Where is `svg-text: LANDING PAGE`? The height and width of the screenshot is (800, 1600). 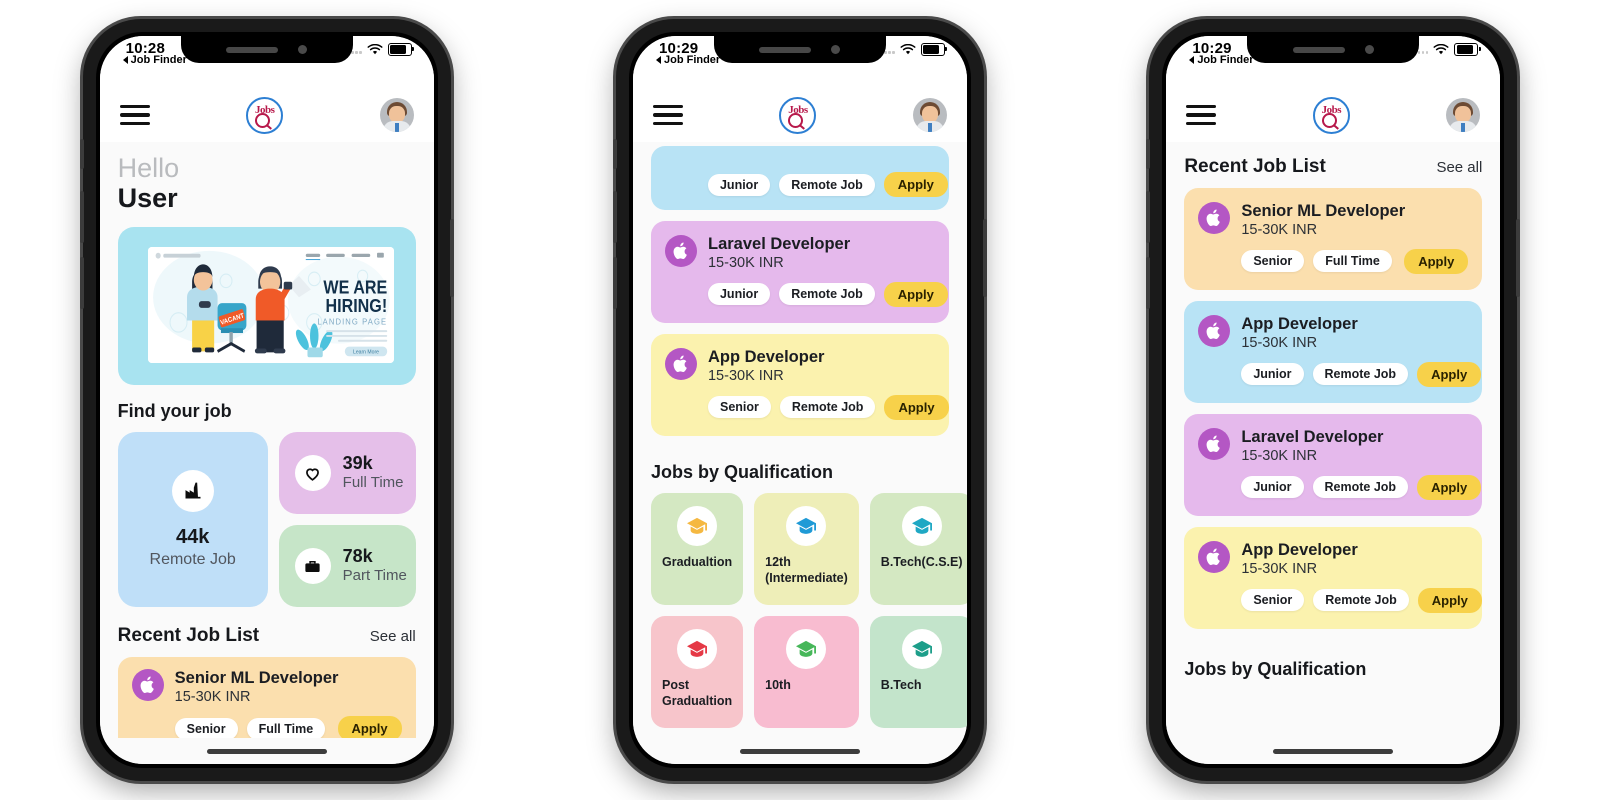
svg-text: LANDING PAGE is located at coordinates (352, 322).